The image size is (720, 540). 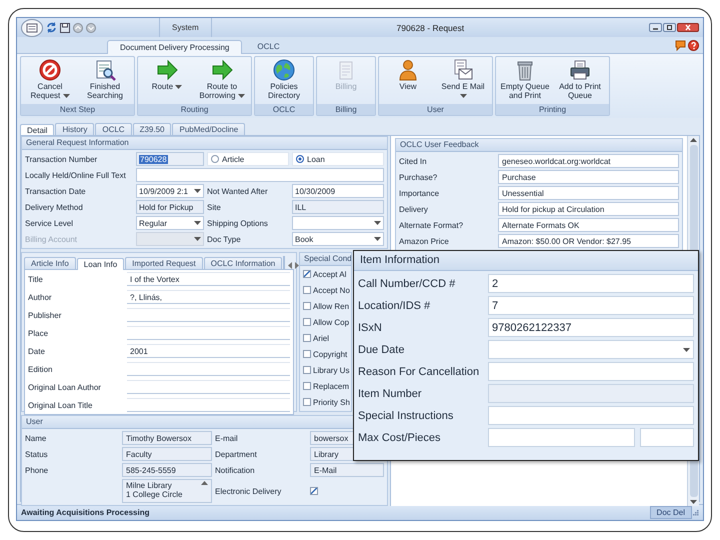 What do you see at coordinates (65, 27) in the screenshot?
I see `save-icon` at bounding box center [65, 27].